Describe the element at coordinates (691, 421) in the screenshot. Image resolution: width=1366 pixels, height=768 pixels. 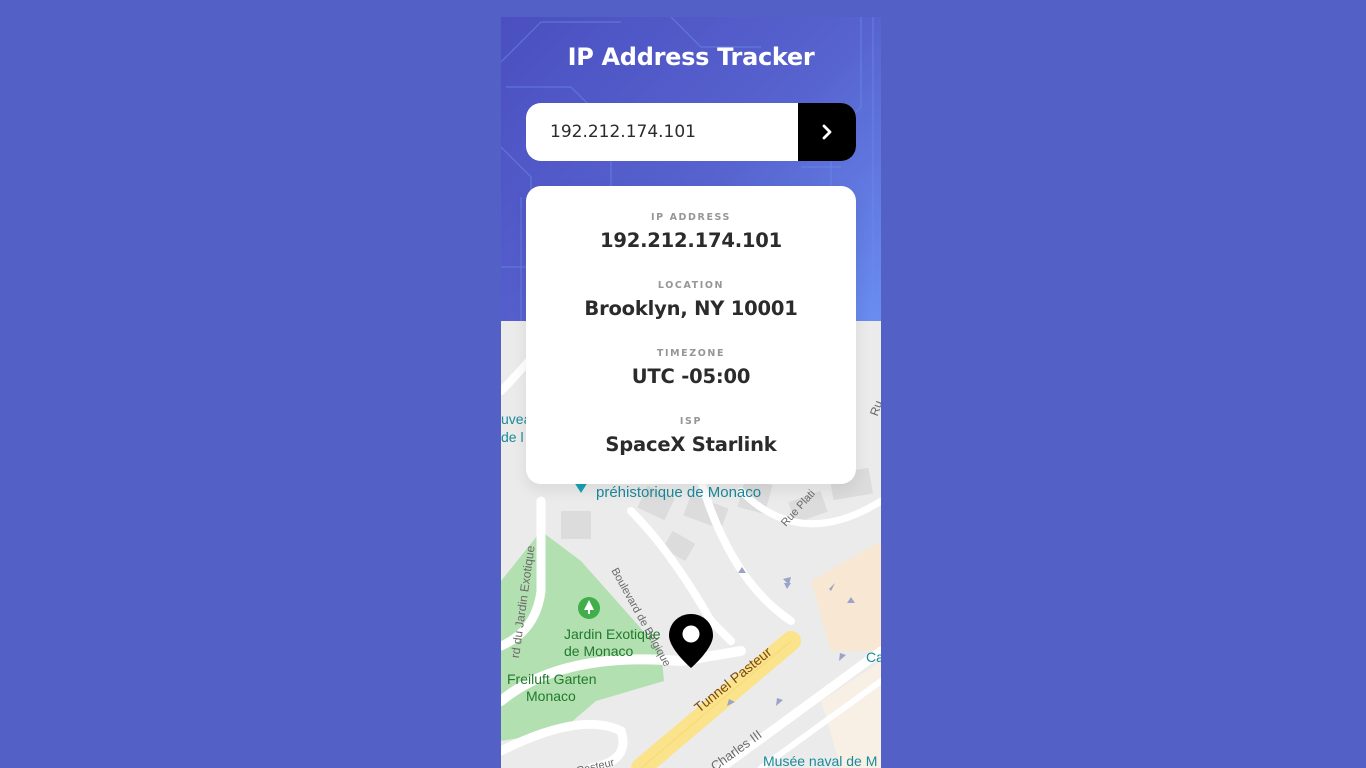
I see `isp-label: ISP` at that location.